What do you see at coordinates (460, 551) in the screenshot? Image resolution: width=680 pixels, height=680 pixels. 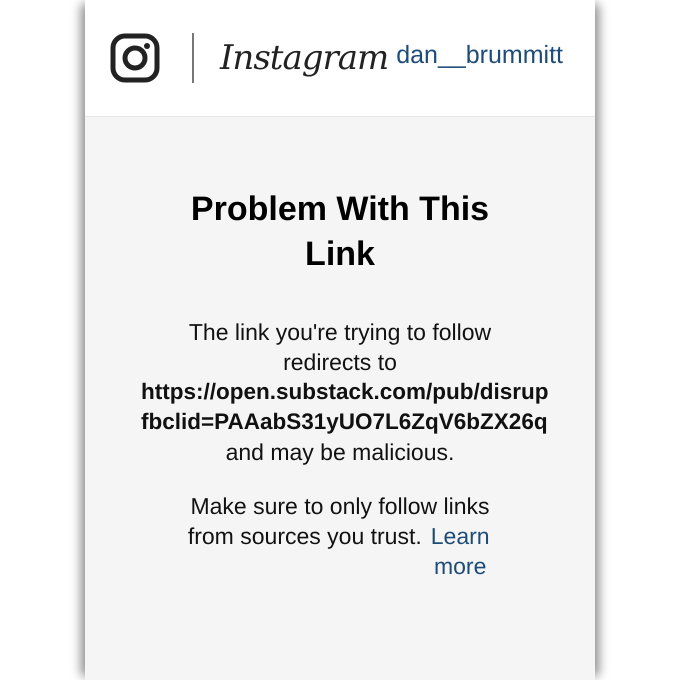 I see `learn-more-link: Learn more` at bounding box center [460, 551].